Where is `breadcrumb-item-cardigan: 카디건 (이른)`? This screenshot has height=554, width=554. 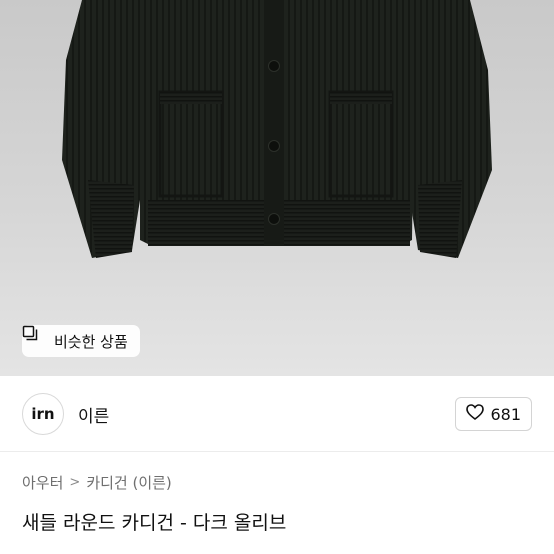 breadcrumb-item-cardigan: 카디건 (이른) is located at coordinates (128, 482).